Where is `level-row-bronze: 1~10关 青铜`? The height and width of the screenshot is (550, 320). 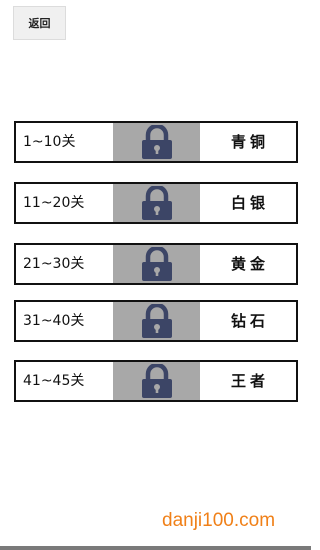 level-row-bronze: 1~10关 青铜 is located at coordinates (156, 142).